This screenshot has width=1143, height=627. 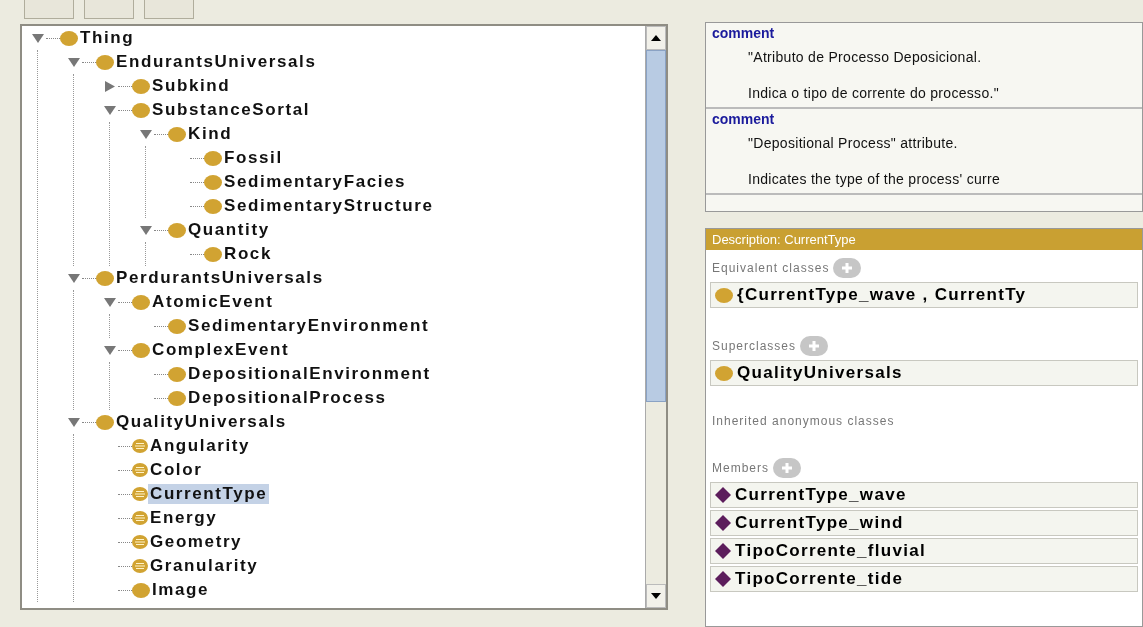 What do you see at coordinates (200, 446) in the screenshot?
I see `class-tree-item: Angularity` at bounding box center [200, 446].